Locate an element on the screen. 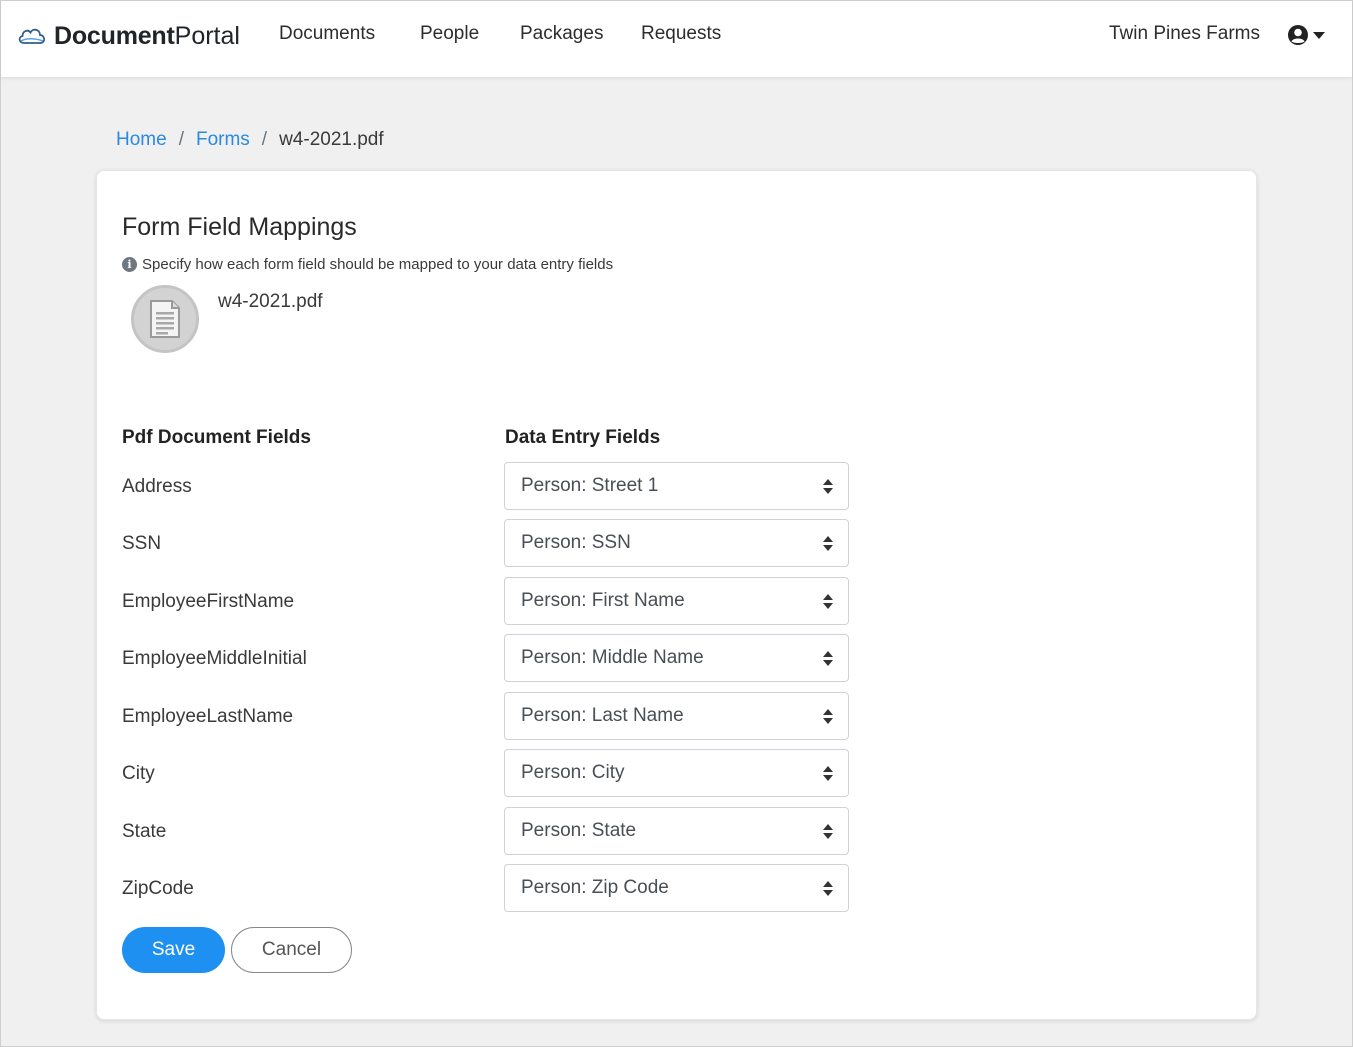 This screenshot has height=1047, width=1353. mapping-select-value: Person: SSN is located at coordinates (576, 542).